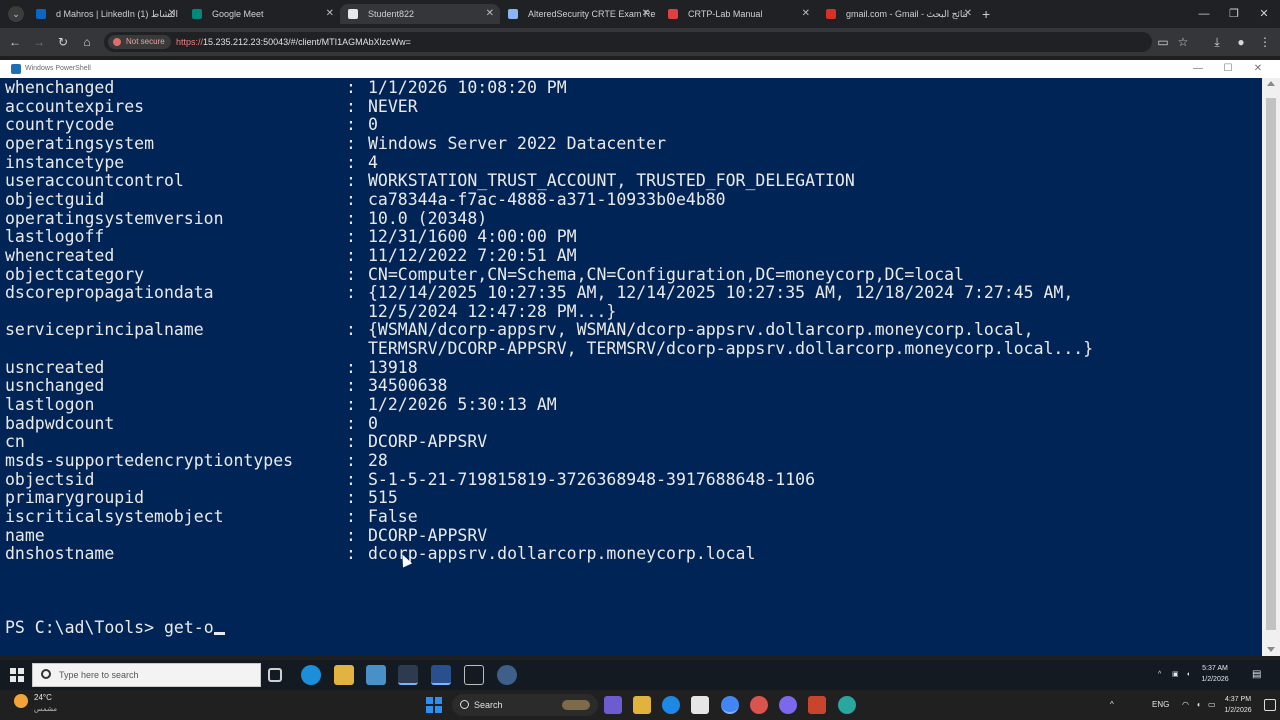 This screenshot has height=720, width=1280. Describe the element at coordinates (1215, 674) in the screenshot. I see `remote-clock: 5:37 AM 1/2/2026` at that location.